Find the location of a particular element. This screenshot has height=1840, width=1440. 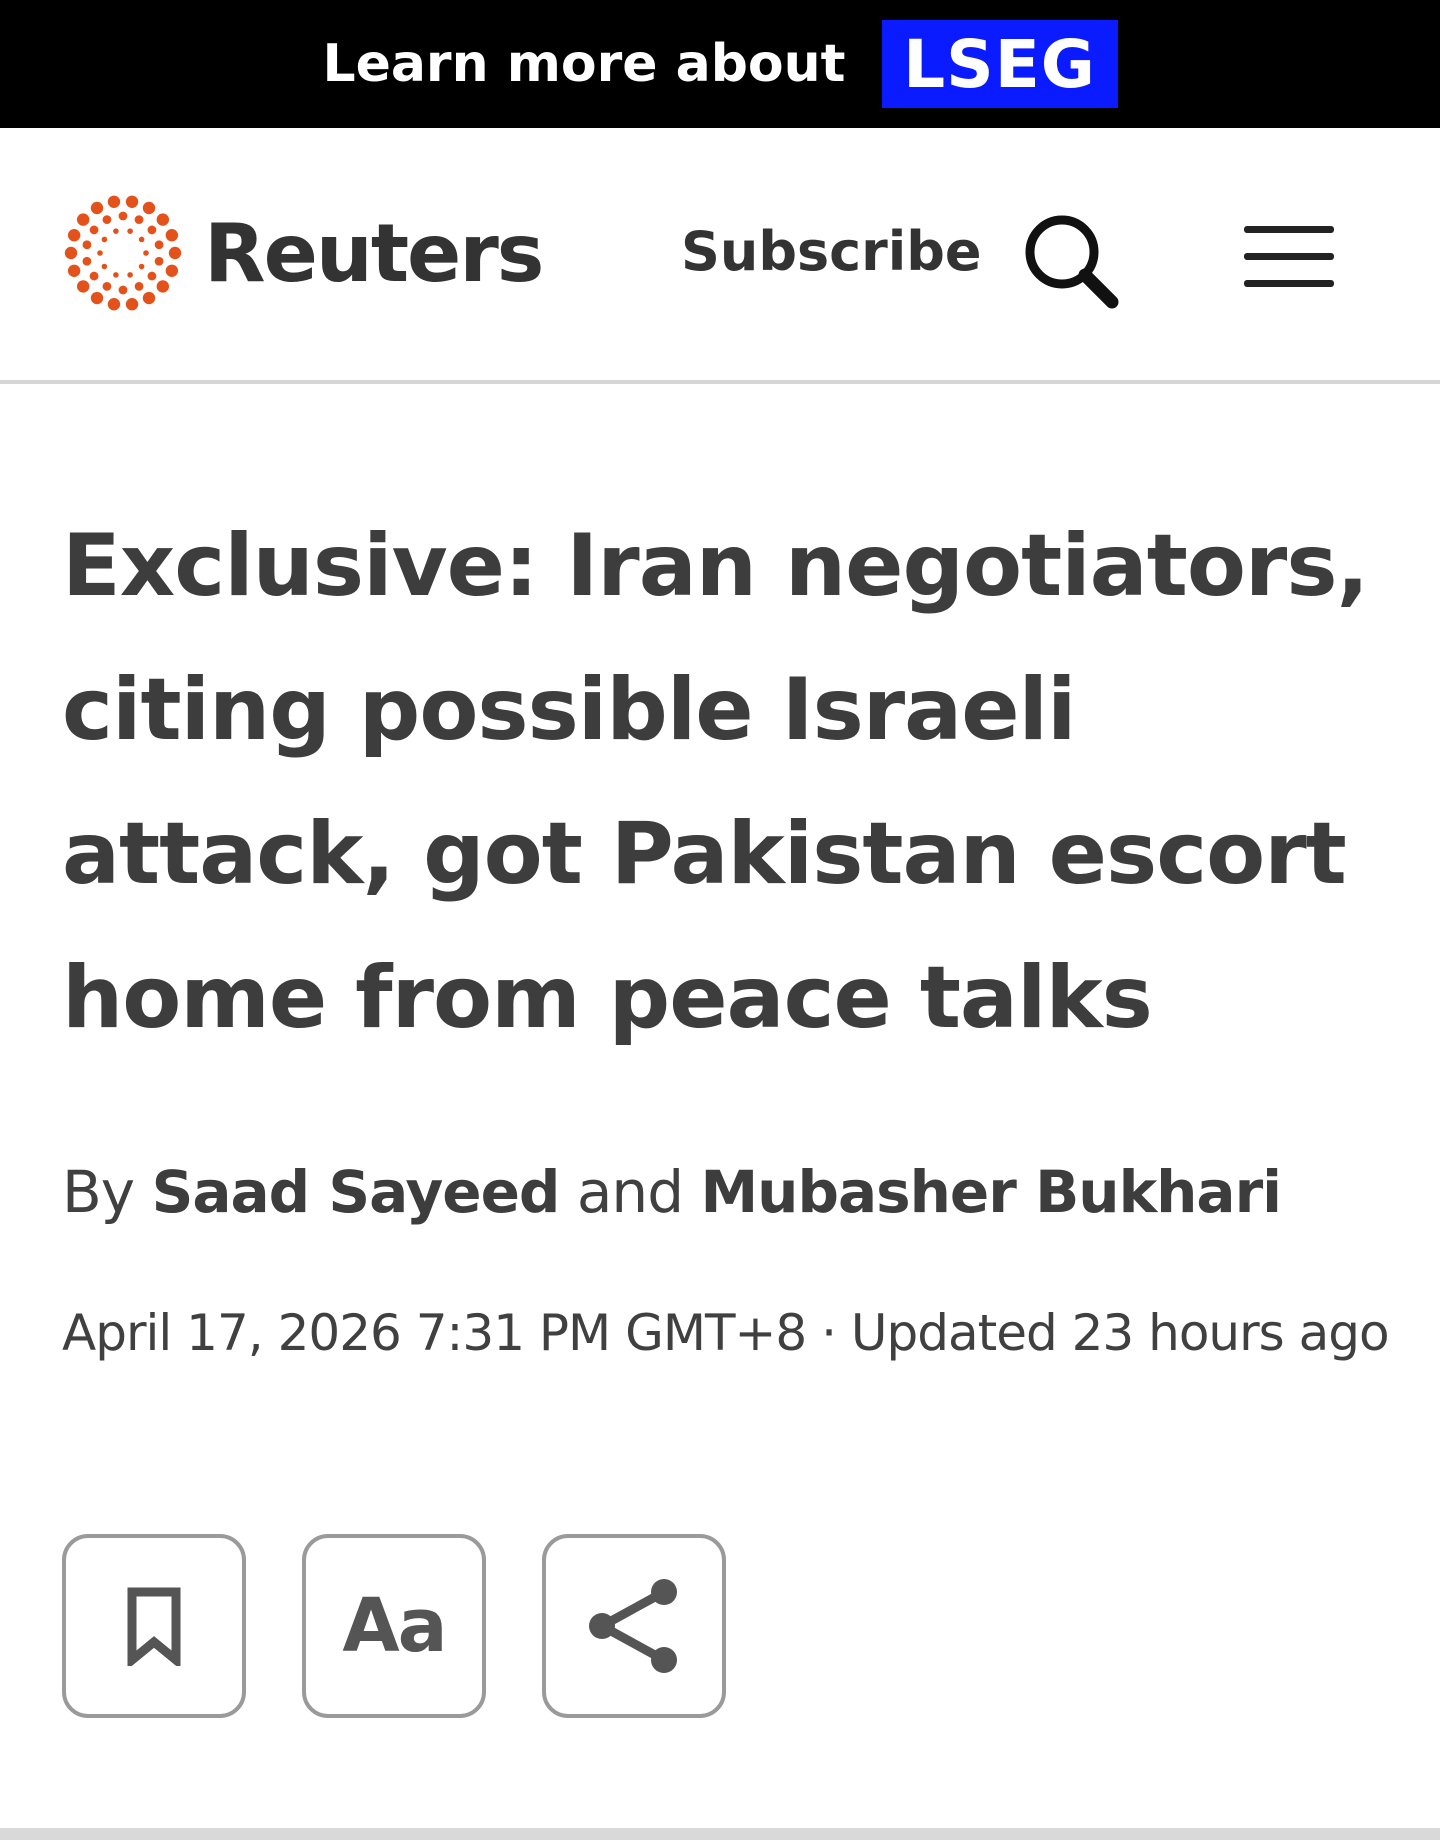

site-header: Reuters Subscribe is located at coordinates (720, 256).